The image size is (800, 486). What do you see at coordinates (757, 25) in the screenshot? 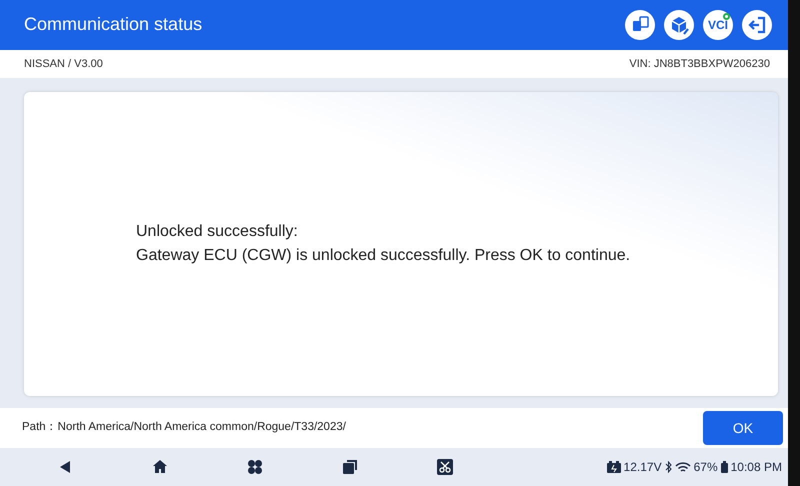
I see `exit-icon` at bounding box center [757, 25].